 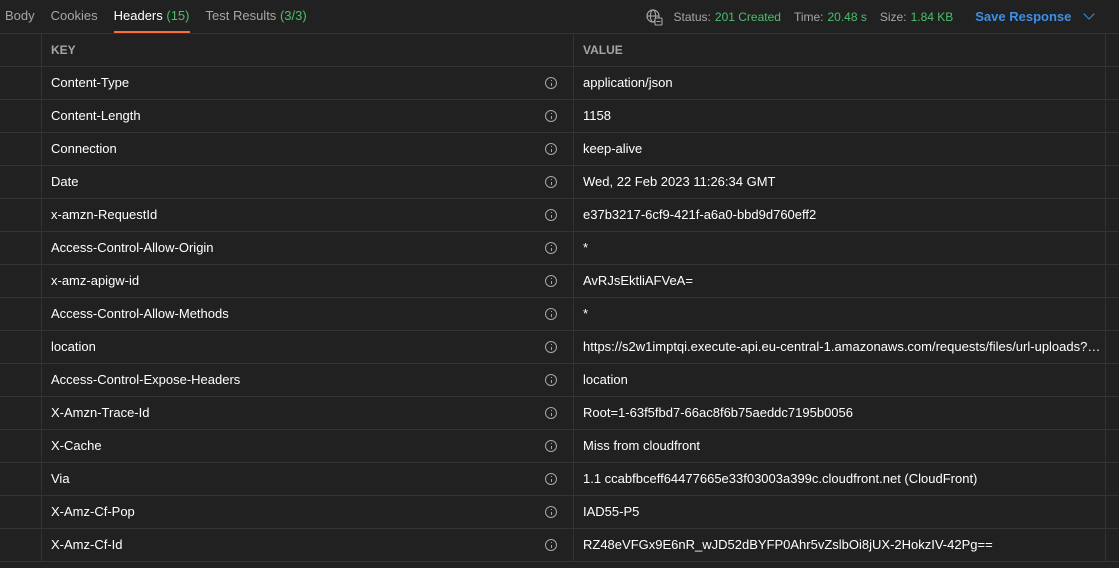 I want to click on header-key-cell: x-amzn-RequestId, so click(x=308, y=215).